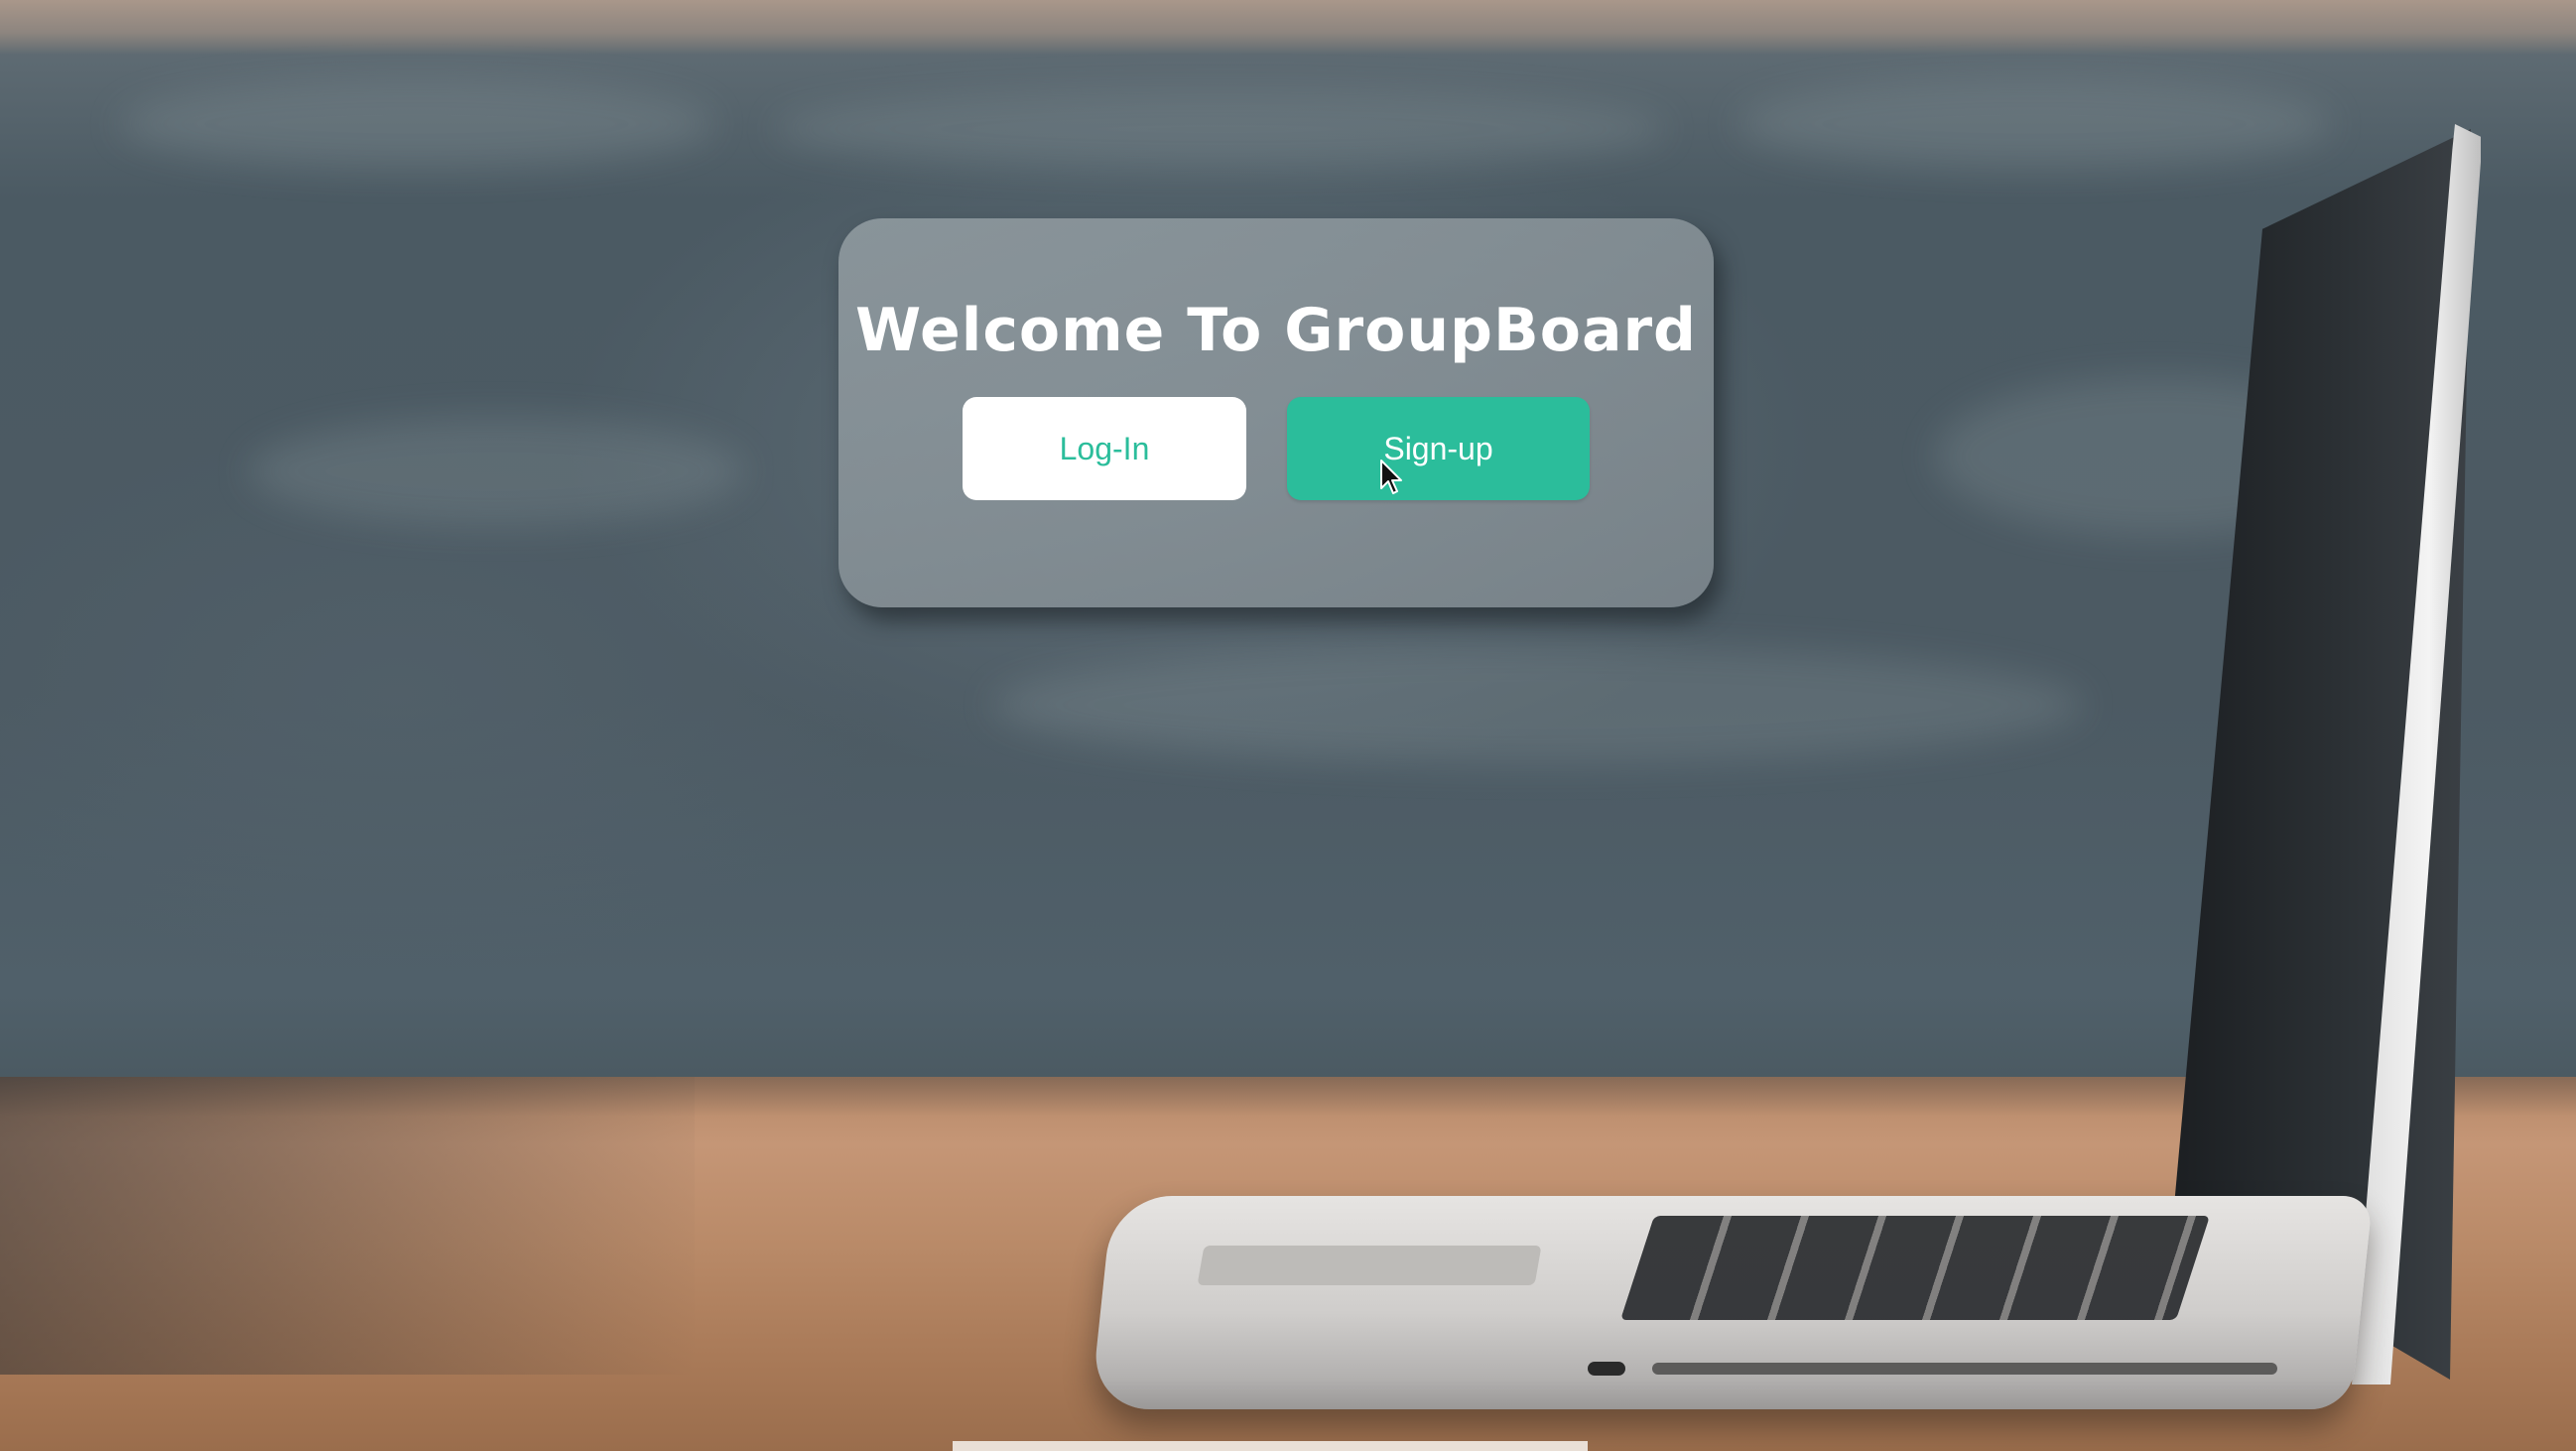  I want to click on background-floor-strip, so click(1271, 1446).